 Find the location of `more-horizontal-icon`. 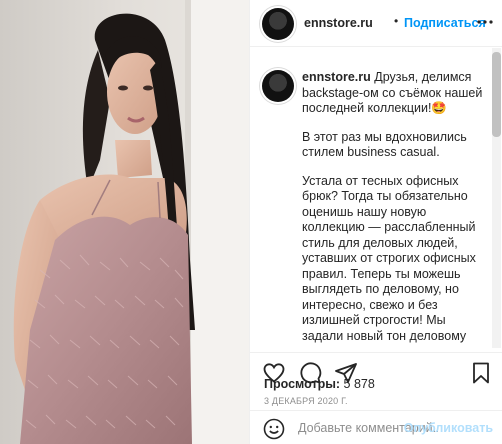

more-horizontal-icon is located at coordinates (485, 24).